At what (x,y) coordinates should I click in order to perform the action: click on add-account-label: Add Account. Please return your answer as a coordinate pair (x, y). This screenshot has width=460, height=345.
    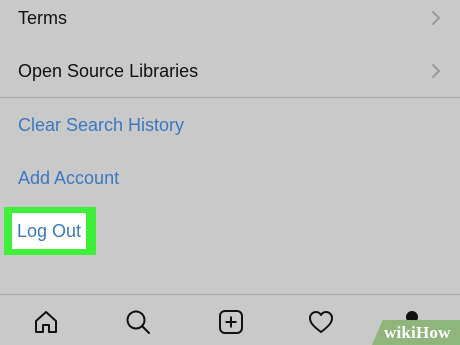
    Looking at the image, I should click on (69, 177).